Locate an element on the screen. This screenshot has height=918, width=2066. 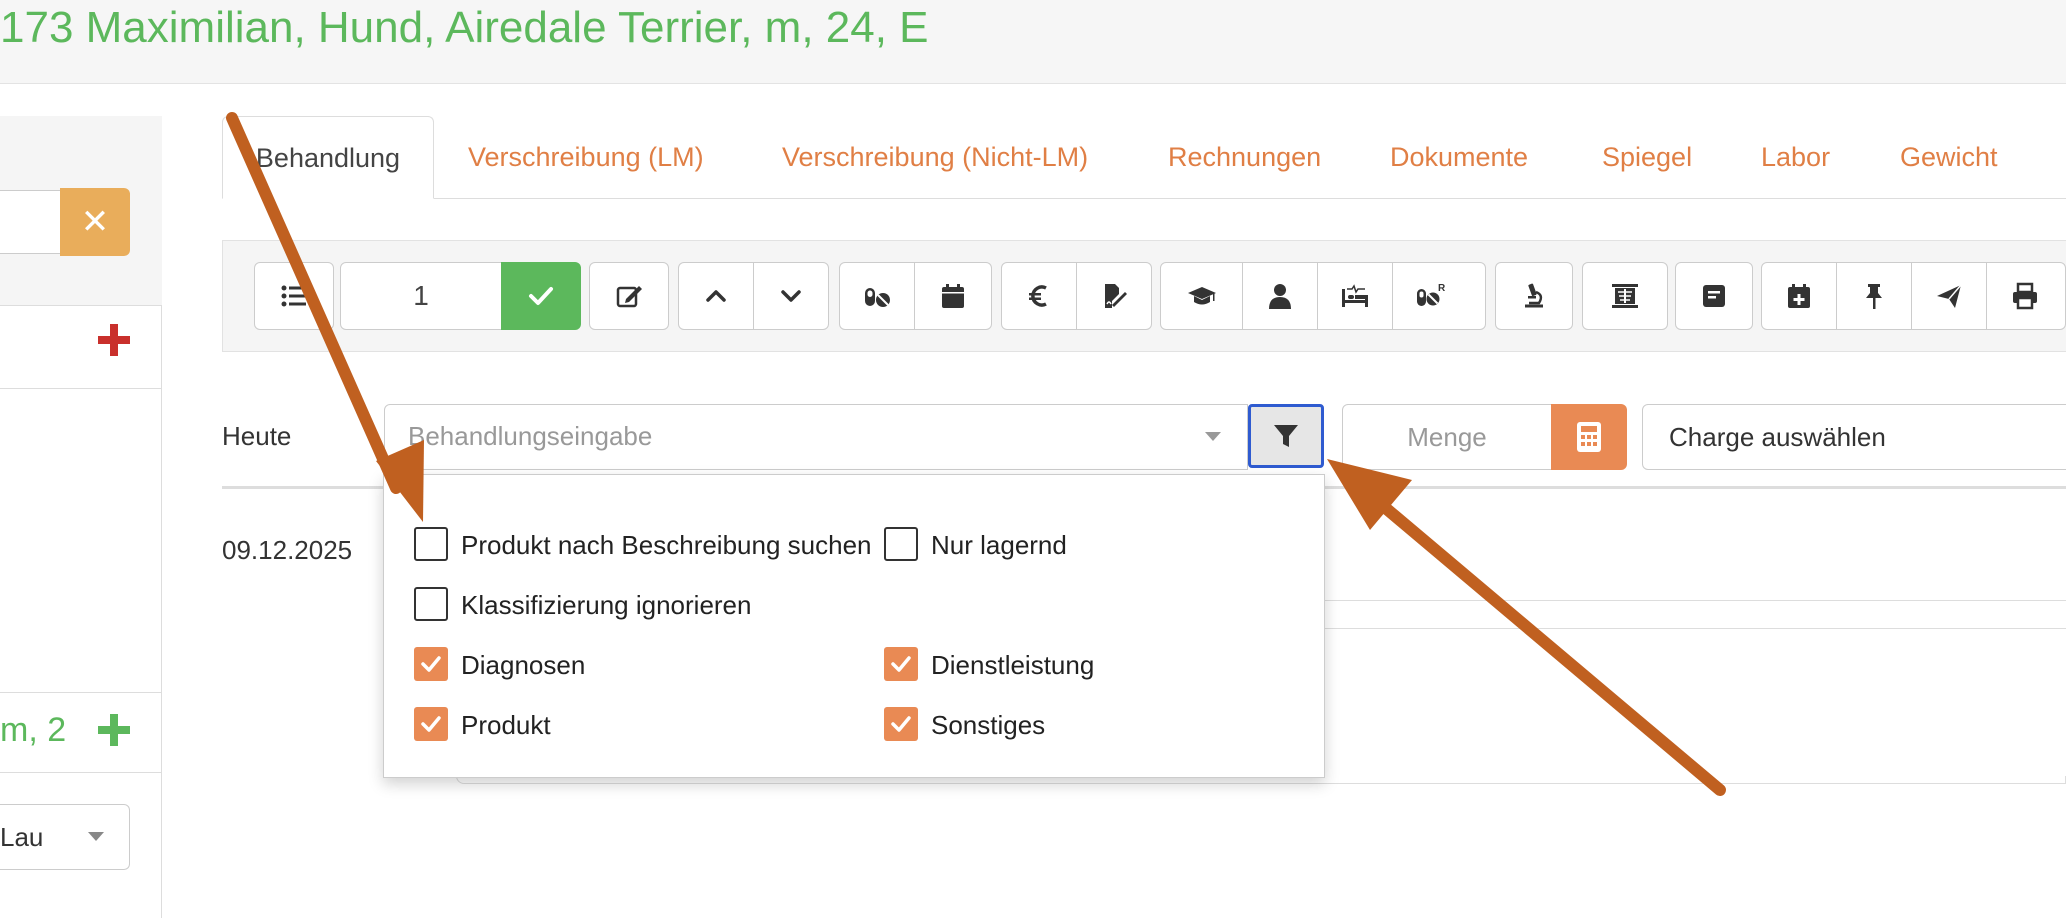
toolbar-group-xray is located at coordinates (1625, 296).